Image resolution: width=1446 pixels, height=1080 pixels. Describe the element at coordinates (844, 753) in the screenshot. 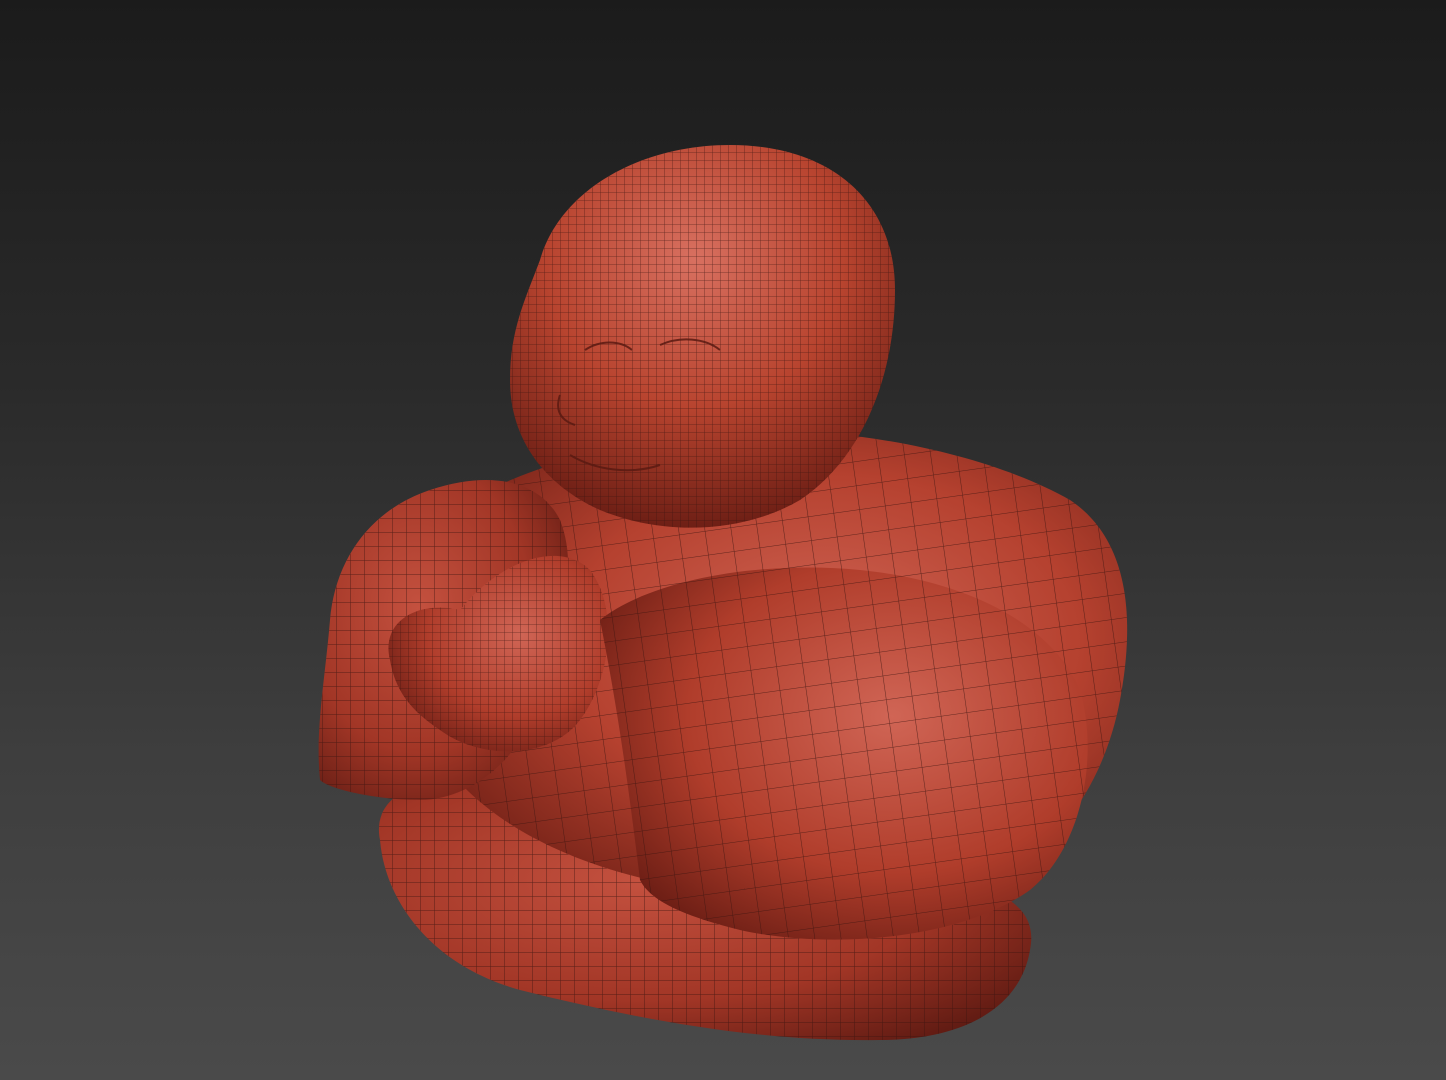

I see `model-right-sleeve` at that location.